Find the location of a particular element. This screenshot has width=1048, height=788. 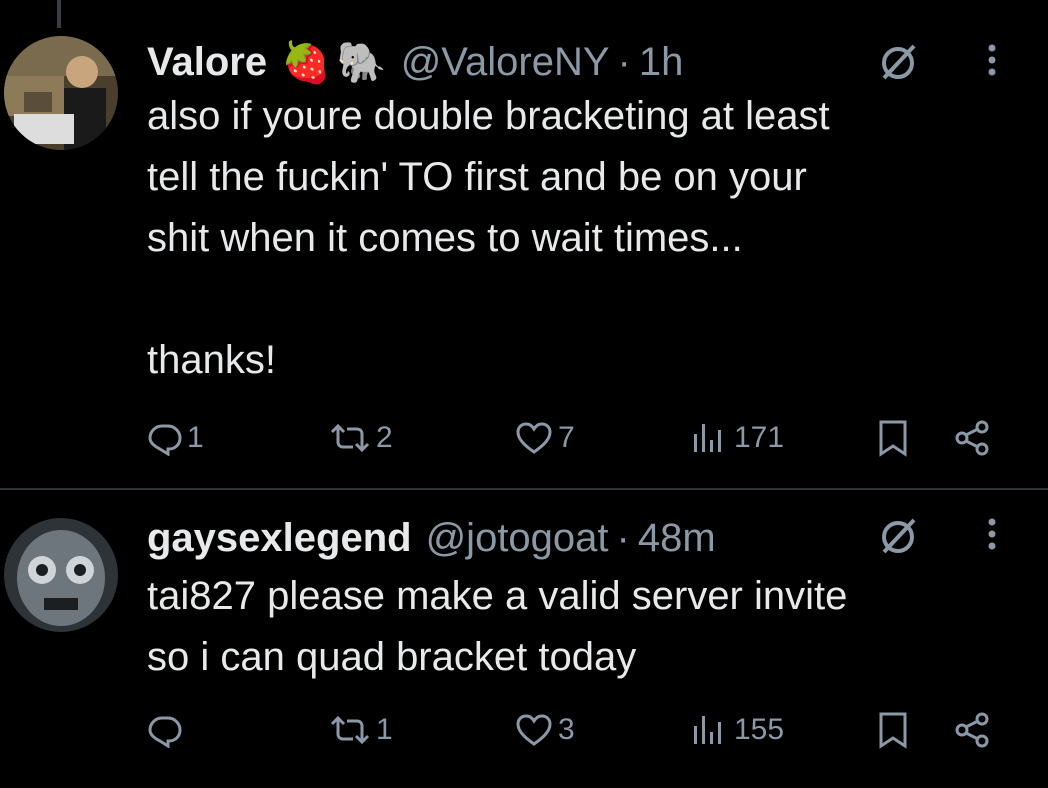

like-button: 7 is located at coordinates (544, 438).